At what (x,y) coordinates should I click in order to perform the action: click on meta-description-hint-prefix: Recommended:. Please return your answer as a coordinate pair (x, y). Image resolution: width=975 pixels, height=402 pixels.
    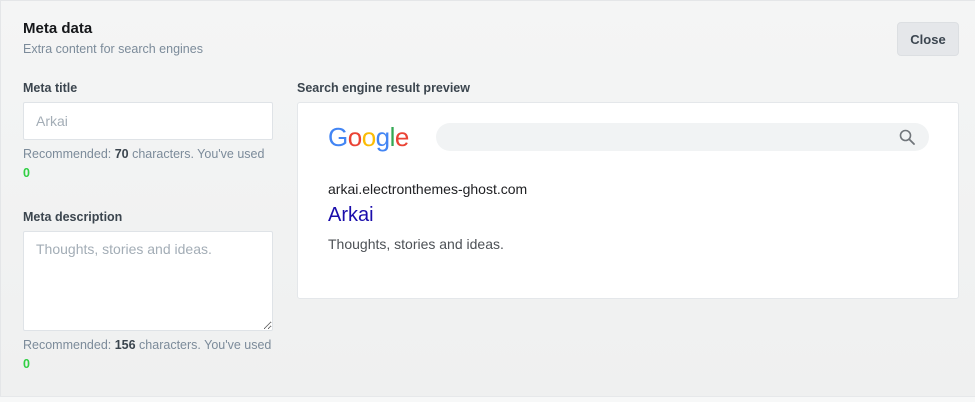
    Looking at the image, I should click on (69, 345).